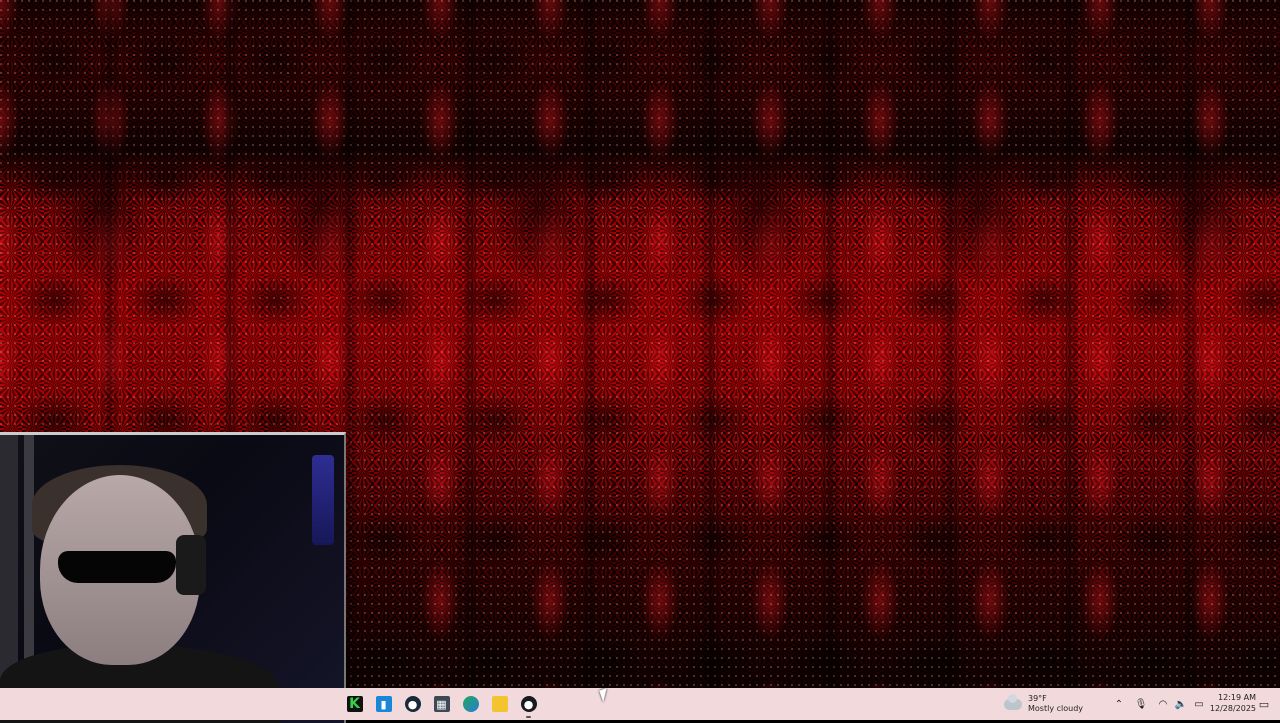 The height and width of the screenshot is (723, 1280). Describe the element at coordinates (1230, 703) in the screenshot. I see `taskbar-clock: 12:19 AM 12/28/2025` at that location.